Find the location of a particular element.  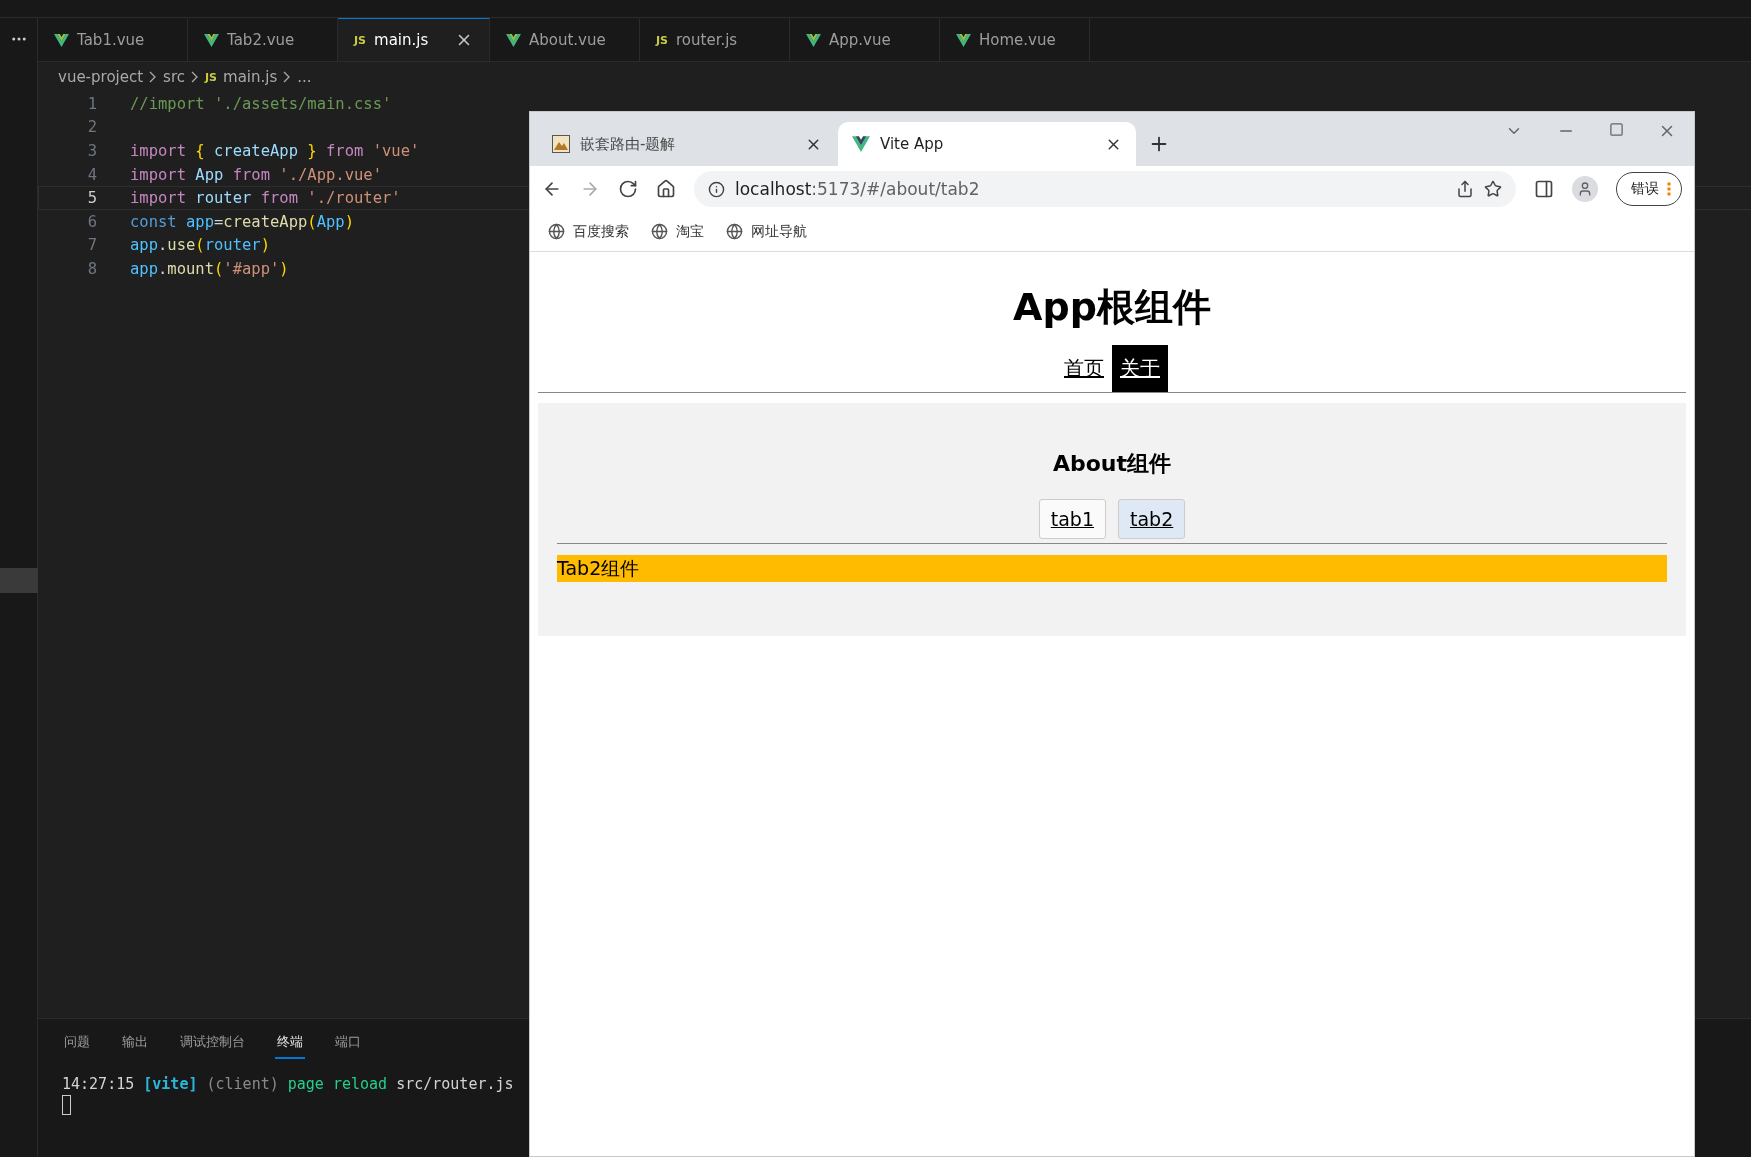

tab-label: router.js is located at coordinates (707, 40).